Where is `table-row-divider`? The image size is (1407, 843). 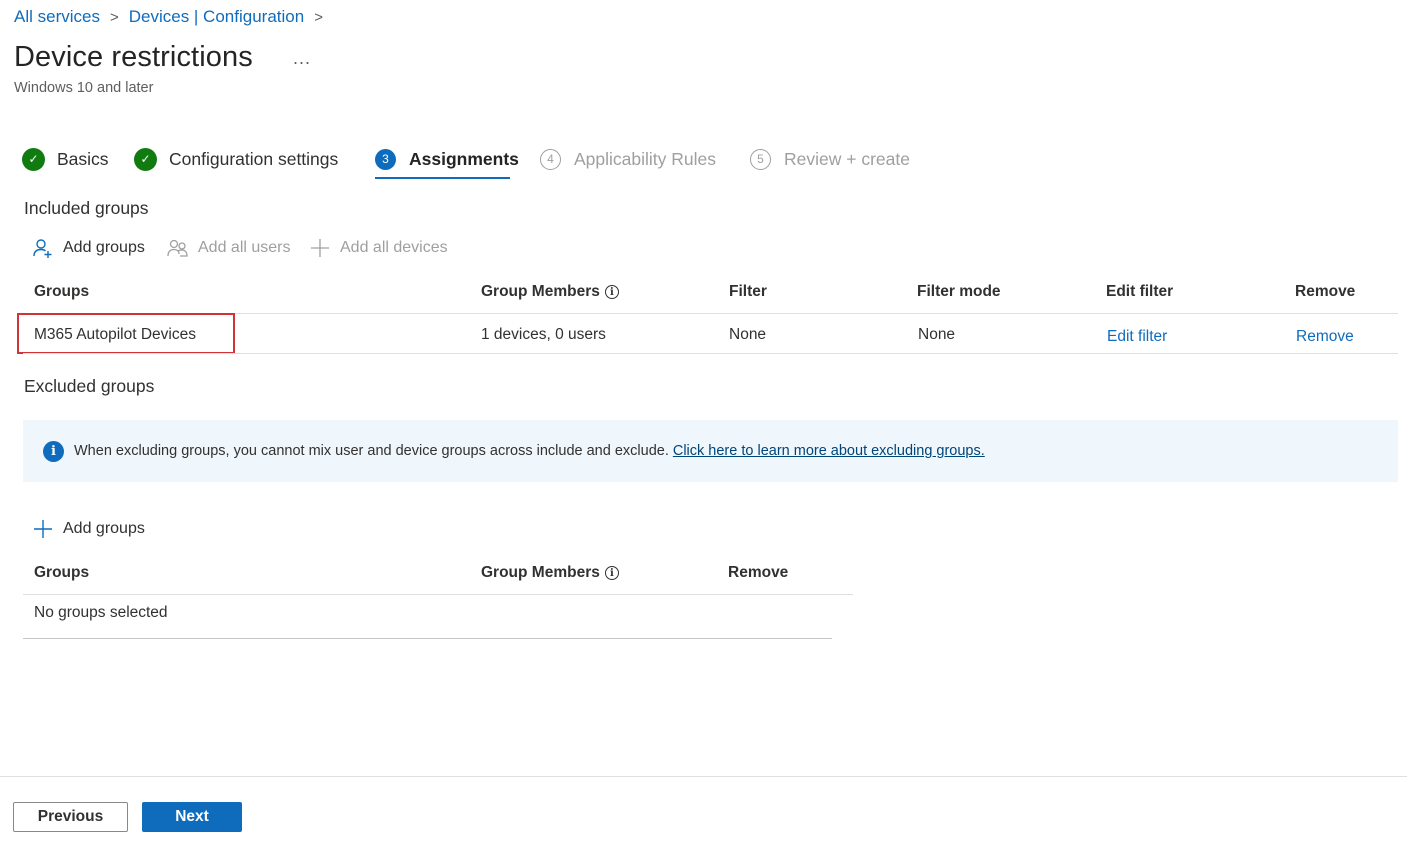
table-row-divider is located at coordinates (710, 353).